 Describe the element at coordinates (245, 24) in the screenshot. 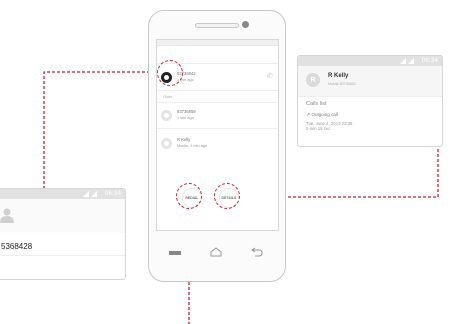

I see `phone-camera` at that location.